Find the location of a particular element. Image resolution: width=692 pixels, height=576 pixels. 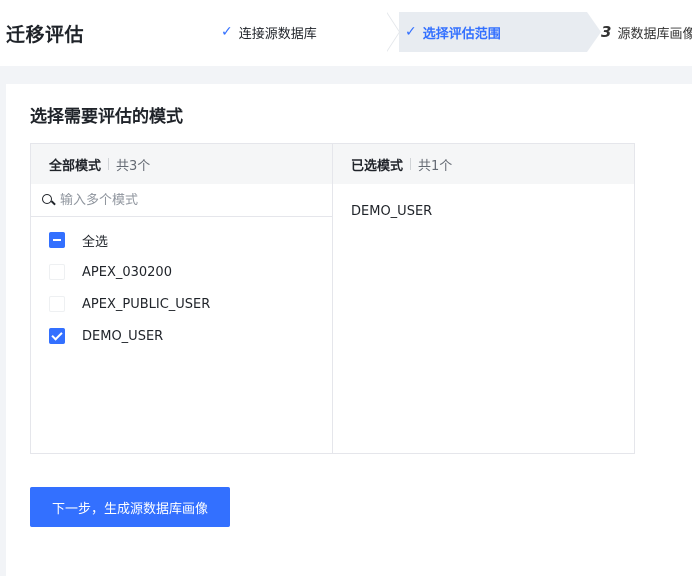

search-icon is located at coordinates (48, 200).